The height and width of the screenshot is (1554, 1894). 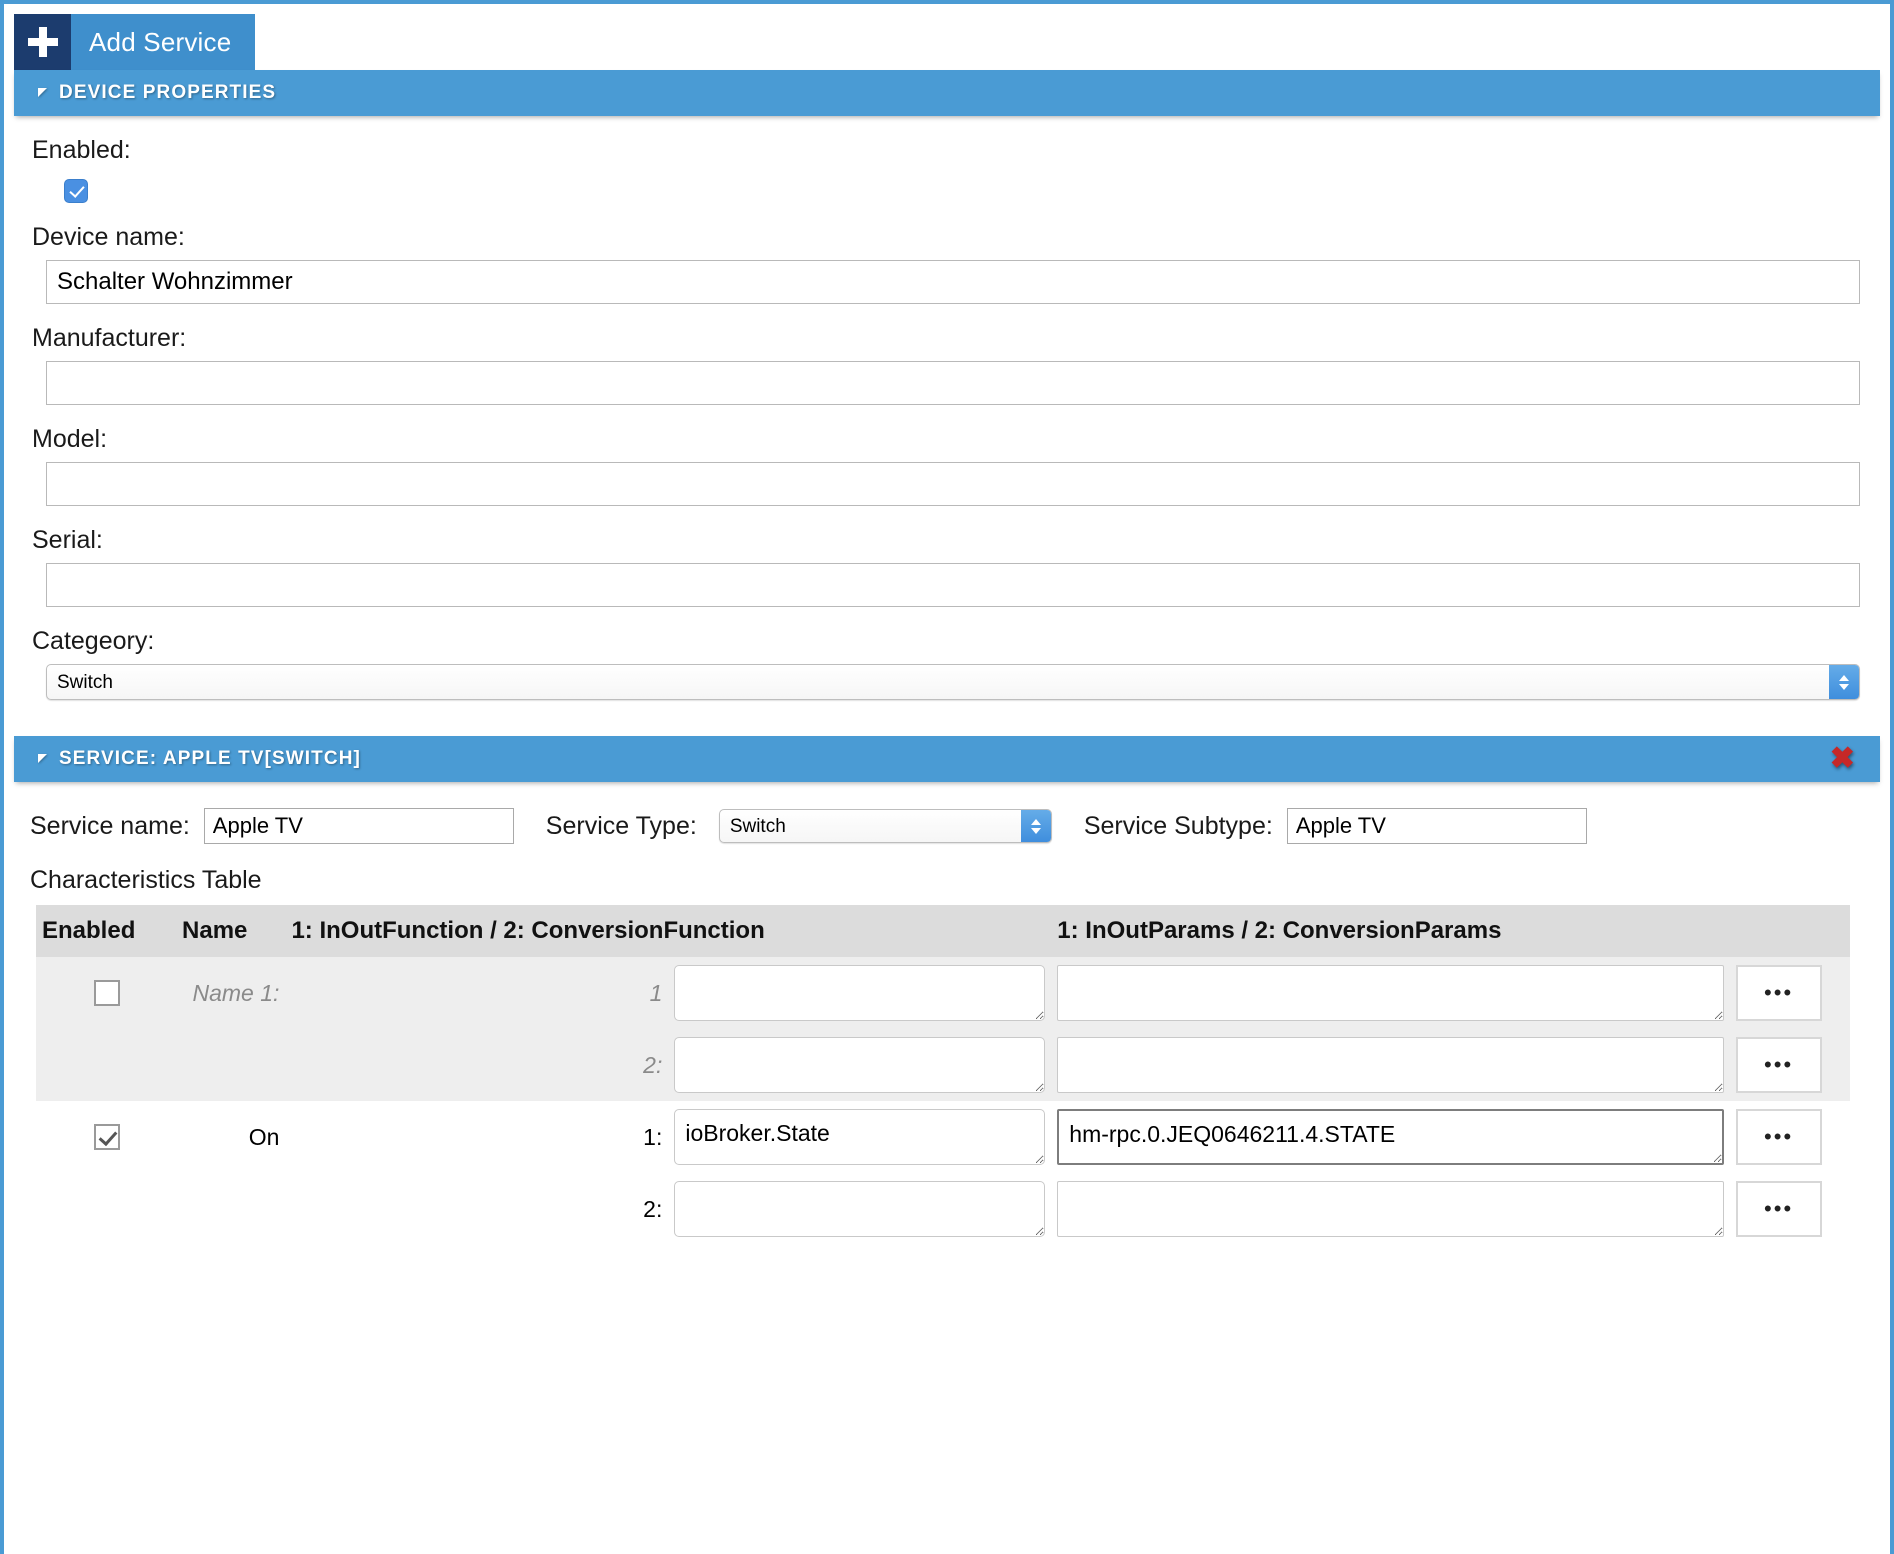 What do you see at coordinates (168, 92) in the screenshot?
I see `device-properties-title: DEVICE PROPERTIES` at bounding box center [168, 92].